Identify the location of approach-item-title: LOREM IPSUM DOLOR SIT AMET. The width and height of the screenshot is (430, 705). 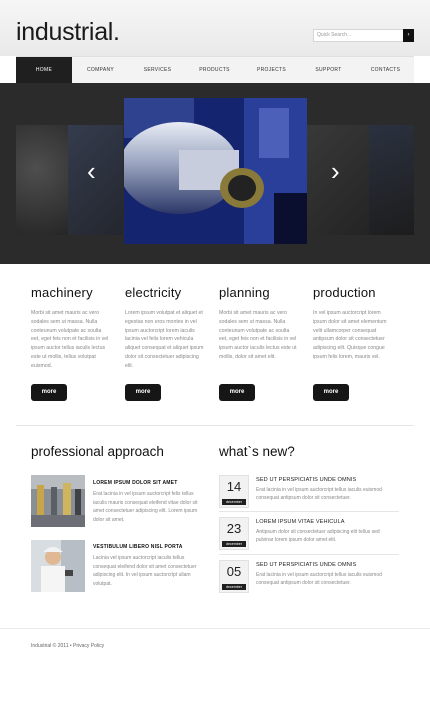
(135, 483).